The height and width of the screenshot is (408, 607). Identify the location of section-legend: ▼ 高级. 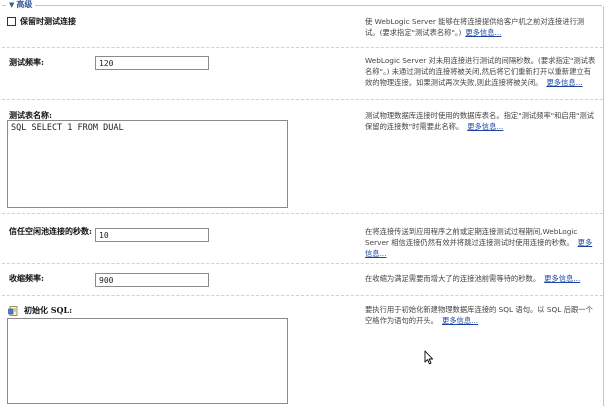
(303, 5).